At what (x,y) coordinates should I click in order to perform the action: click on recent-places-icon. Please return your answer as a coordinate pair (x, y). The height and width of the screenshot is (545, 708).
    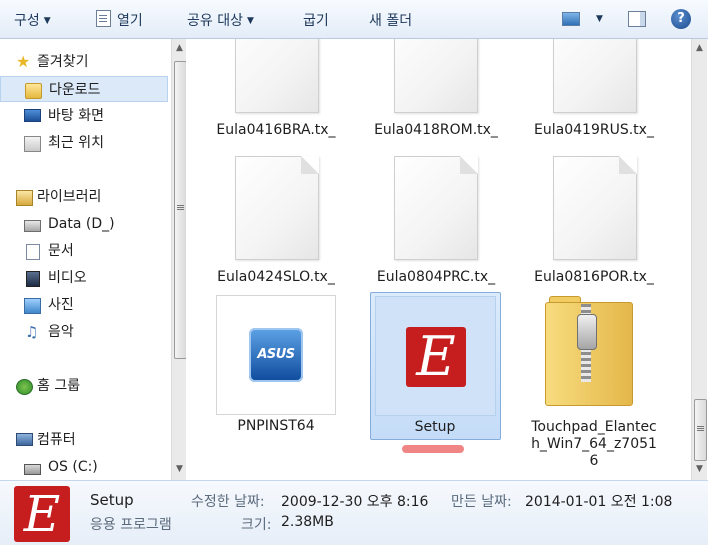
    Looking at the image, I should click on (32, 144).